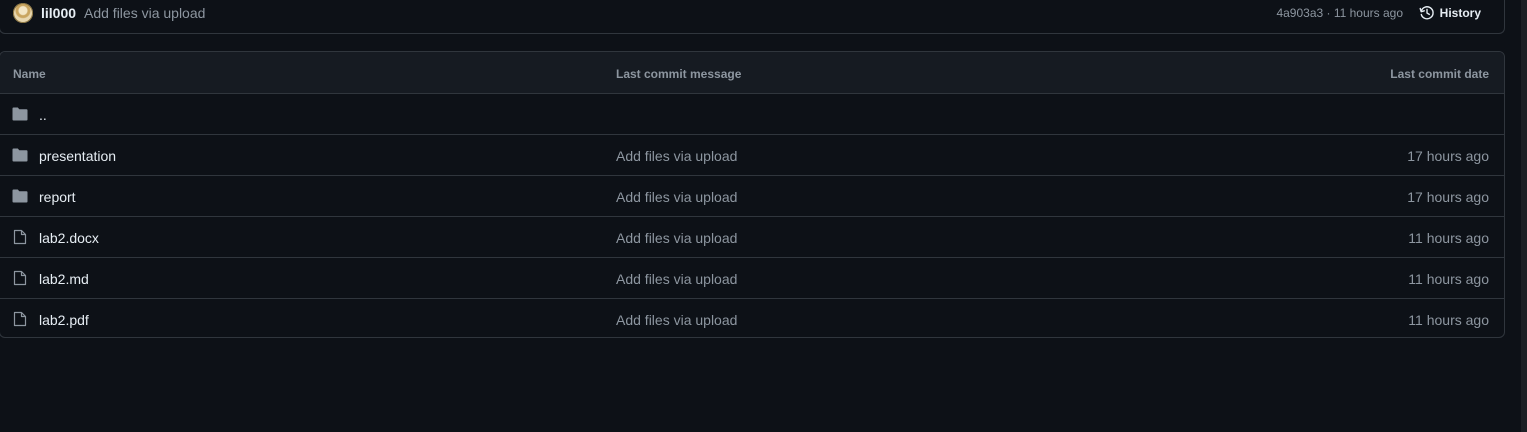 The image size is (1527, 432). I want to click on file-name: .., so click(43, 115).